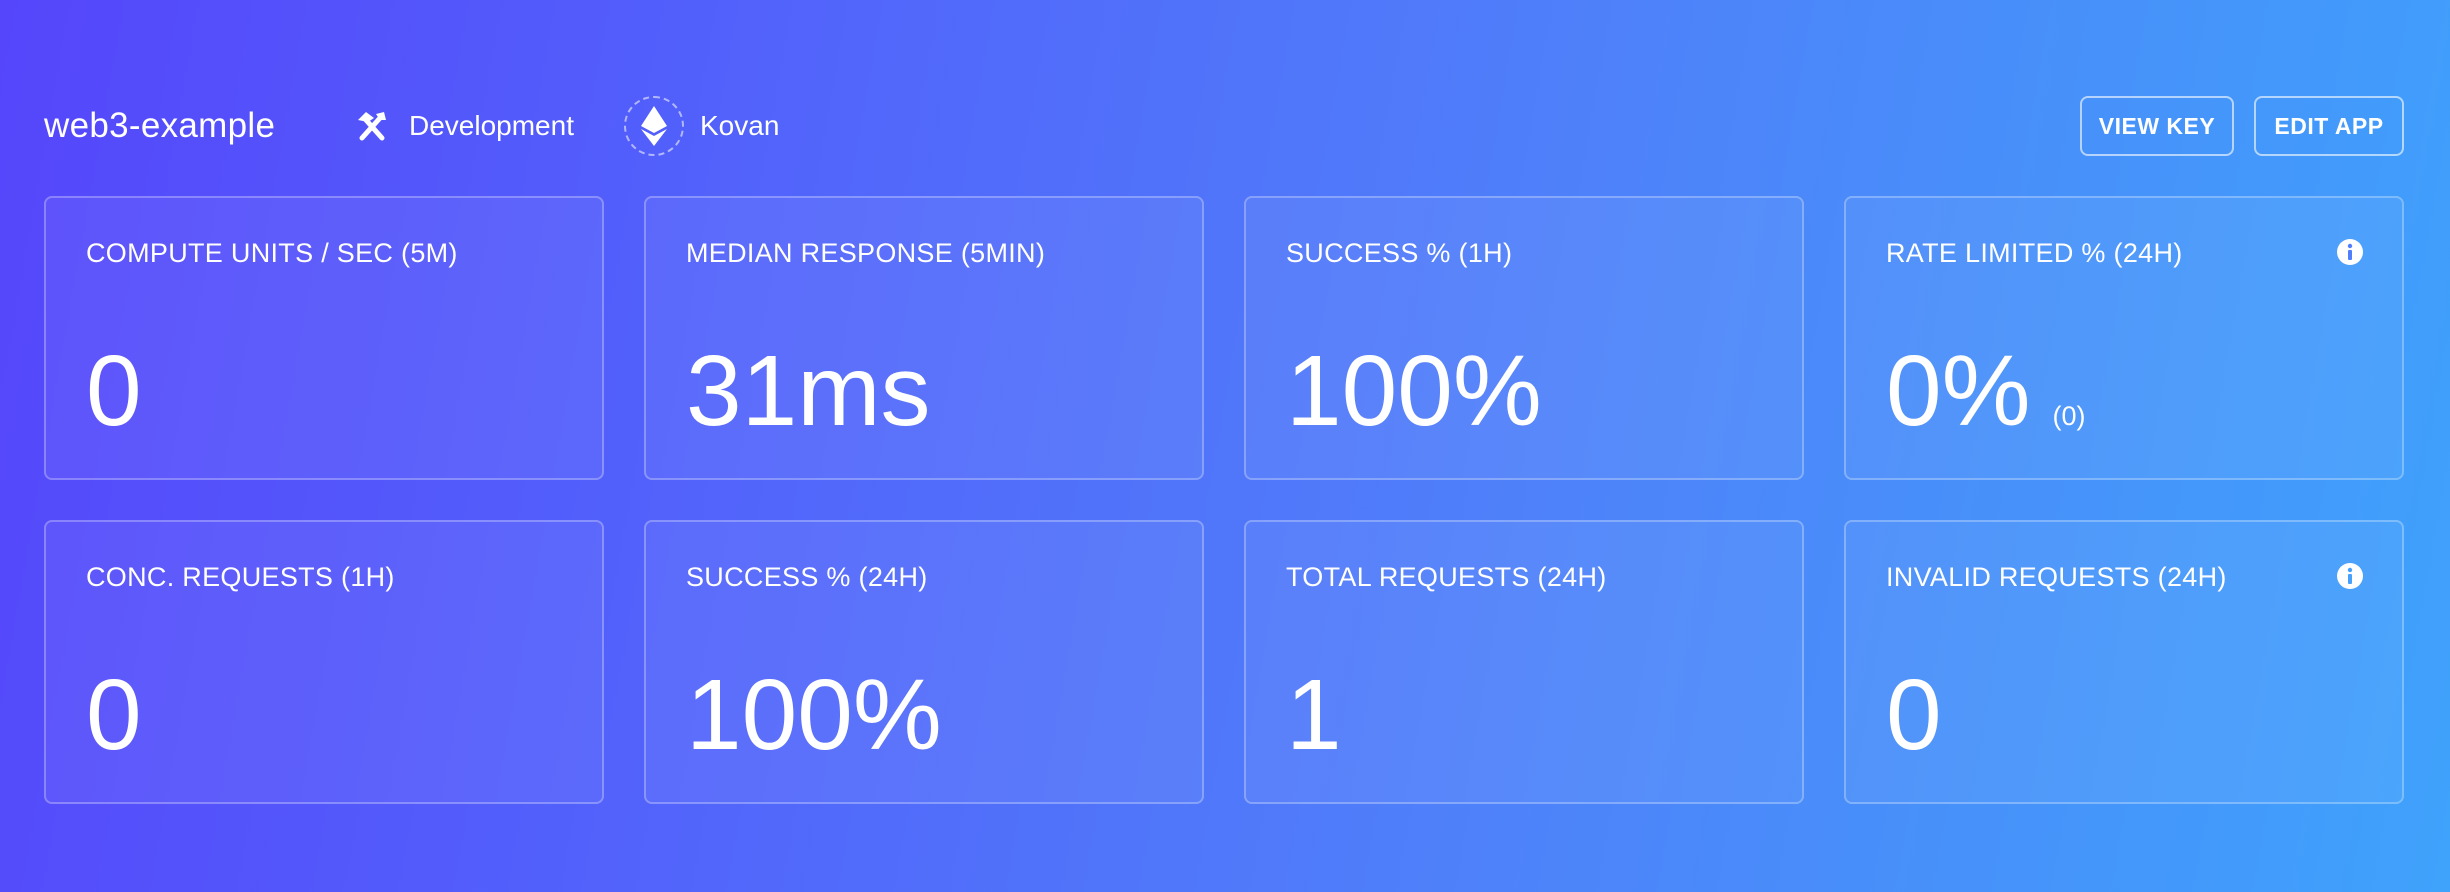 The width and height of the screenshot is (2450, 892). What do you see at coordinates (2034, 253) in the screenshot?
I see `metric-title: RATE LIMITED % (24H)` at bounding box center [2034, 253].